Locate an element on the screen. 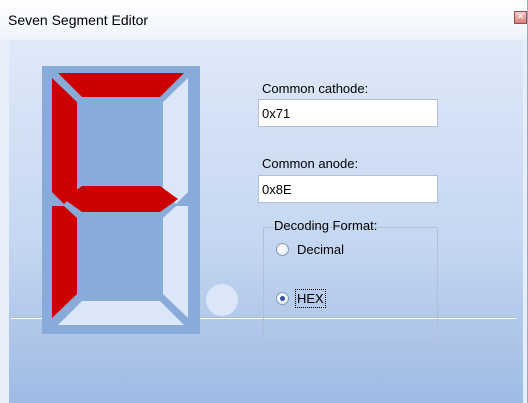 Image resolution: width=528 pixels, height=403 pixels. common-anode-field: 0x8E is located at coordinates (348, 189).